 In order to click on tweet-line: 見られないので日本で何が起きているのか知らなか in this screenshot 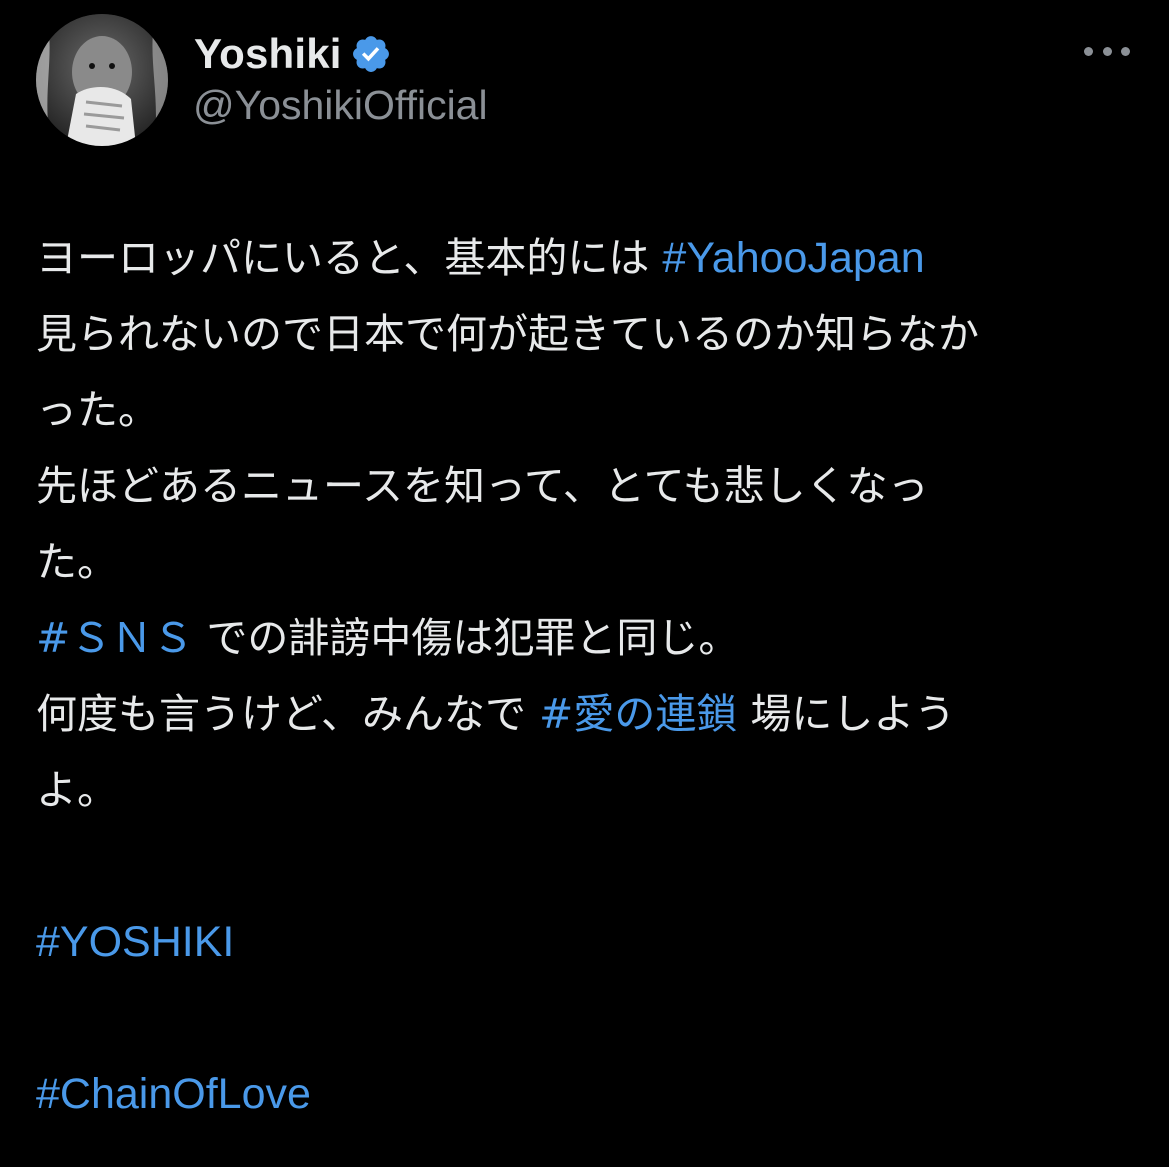, I will do `click(591, 334)`.